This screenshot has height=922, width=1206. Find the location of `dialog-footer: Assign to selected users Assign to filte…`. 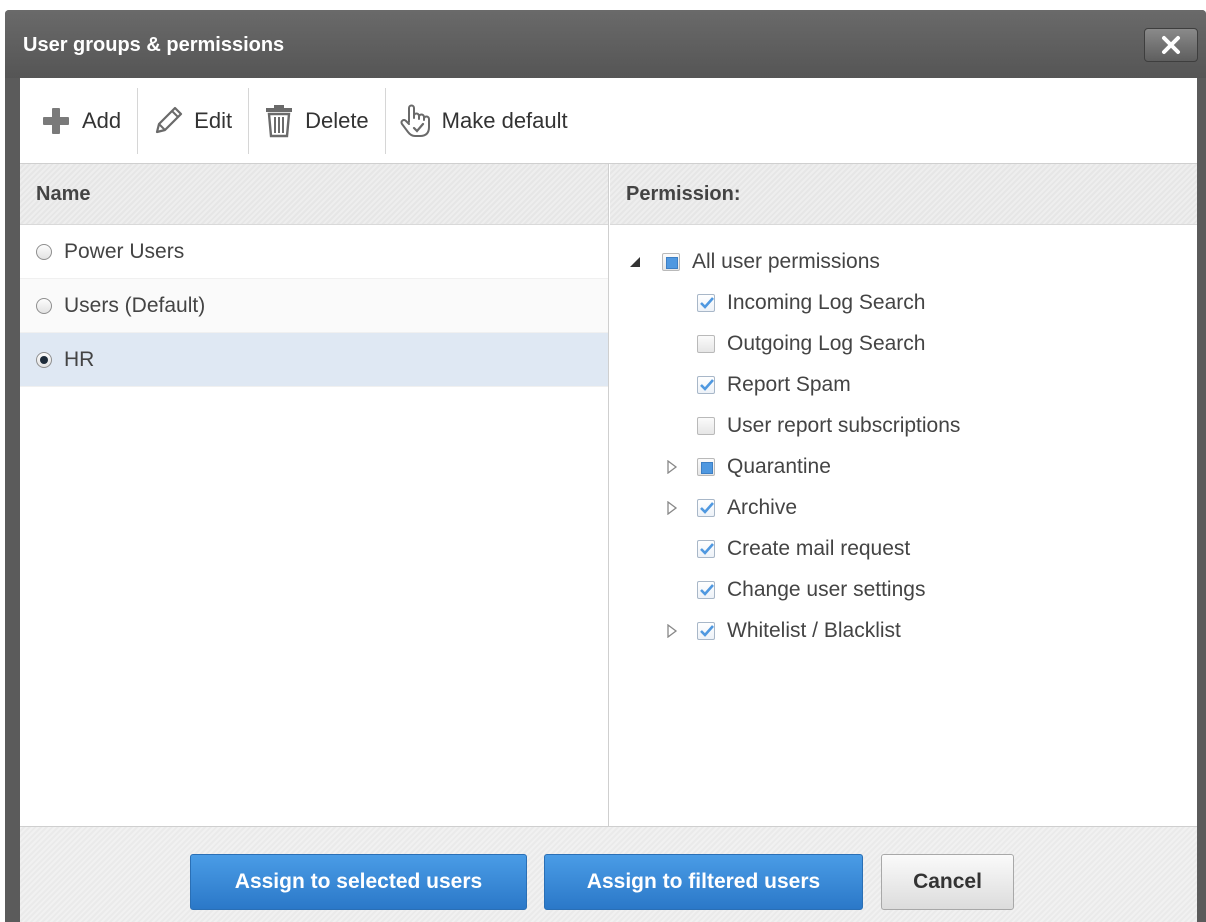

dialog-footer: Assign to selected users Assign to filte… is located at coordinates (608, 874).